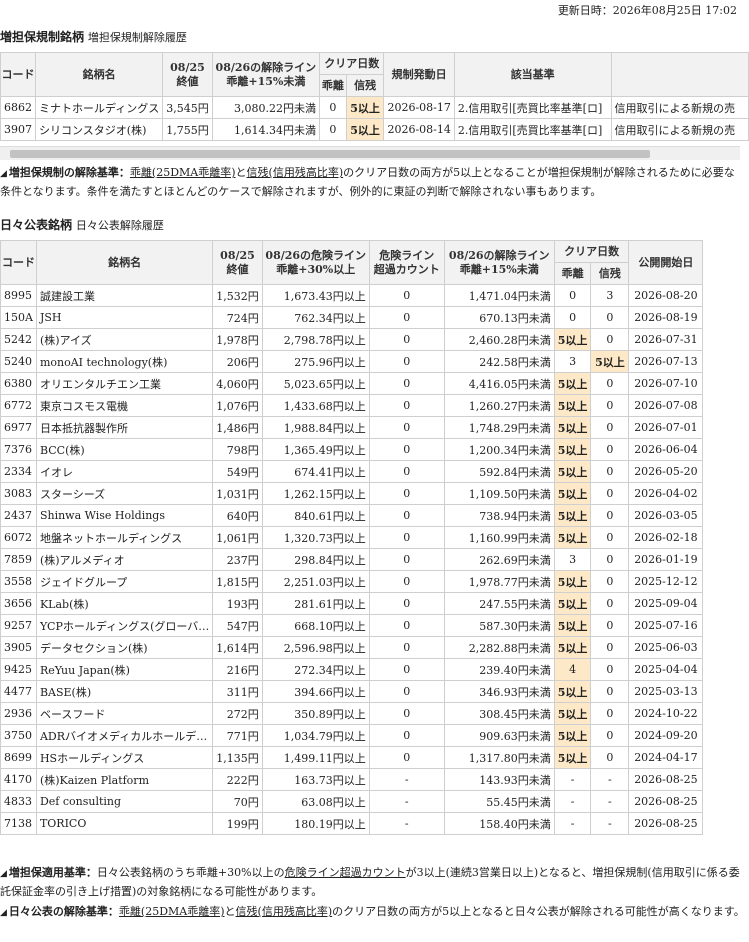 Image resolution: width=749 pixels, height=942 pixels. Describe the element at coordinates (124, 317) in the screenshot. I see `stock-name-link: JSH` at that location.